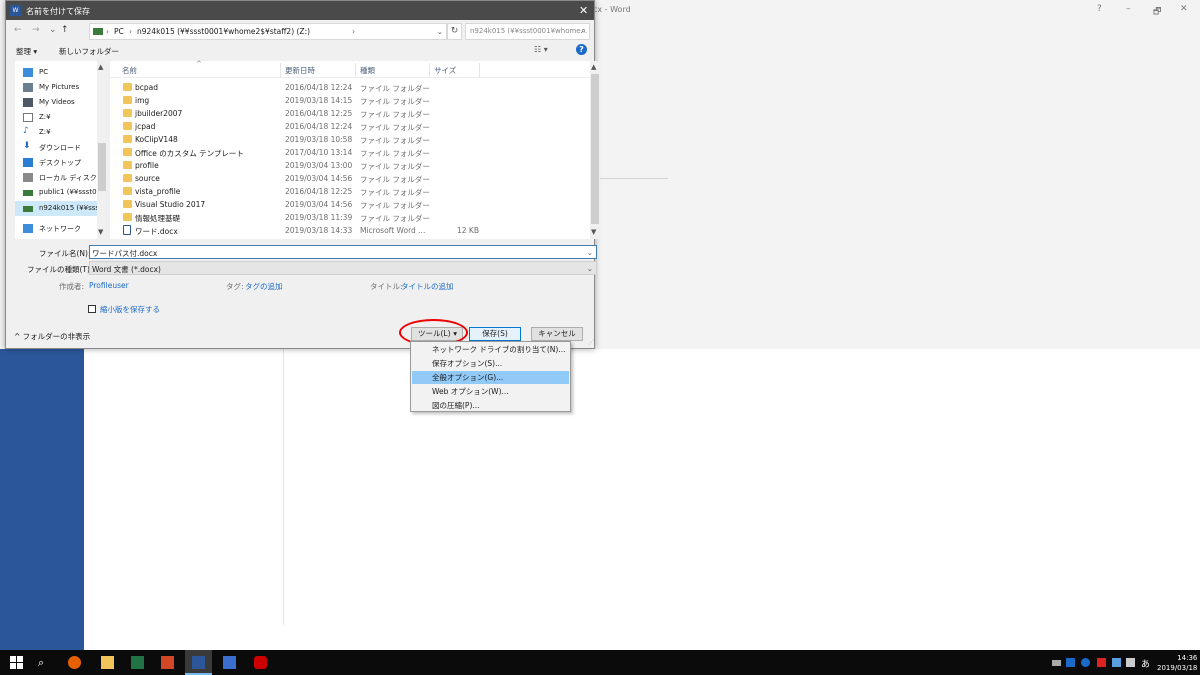 The width and height of the screenshot is (1200, 675). What do you see at coordinates (350, 126) in the screenshot?
I see `file-row: jcpad 2016/04/18 12:24 ファイル フォルダー` at bounding box center [350, 126].